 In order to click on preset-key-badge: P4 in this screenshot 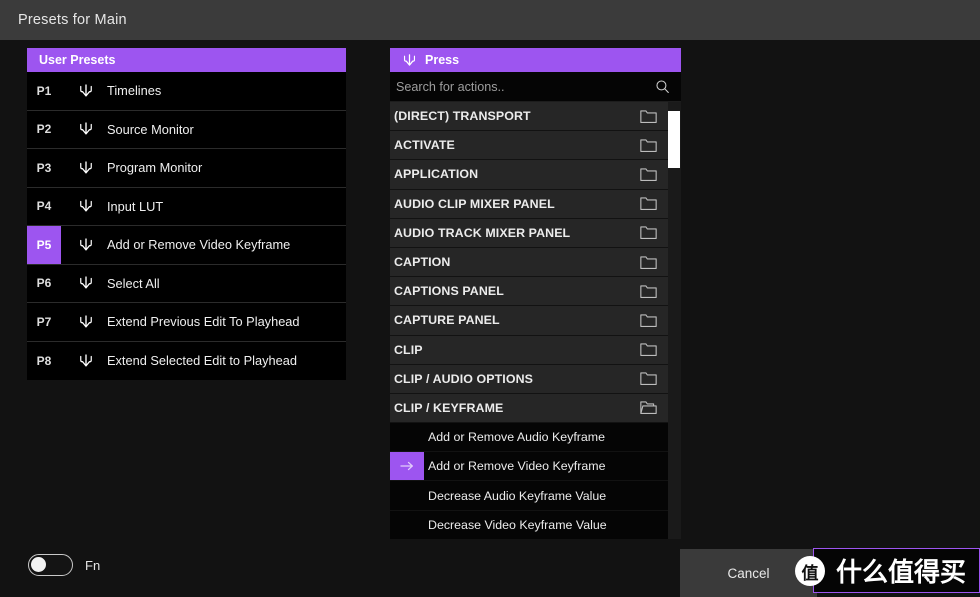, I will do `click(44, 206)`.